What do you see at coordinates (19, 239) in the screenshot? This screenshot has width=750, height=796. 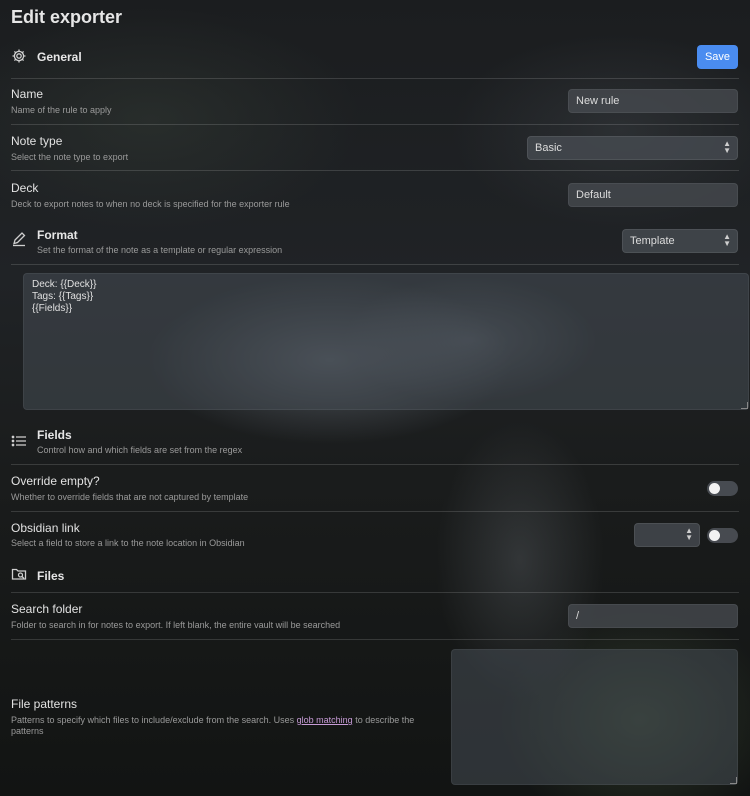 I see `pencil-icon` at bounding box center [19, 239].